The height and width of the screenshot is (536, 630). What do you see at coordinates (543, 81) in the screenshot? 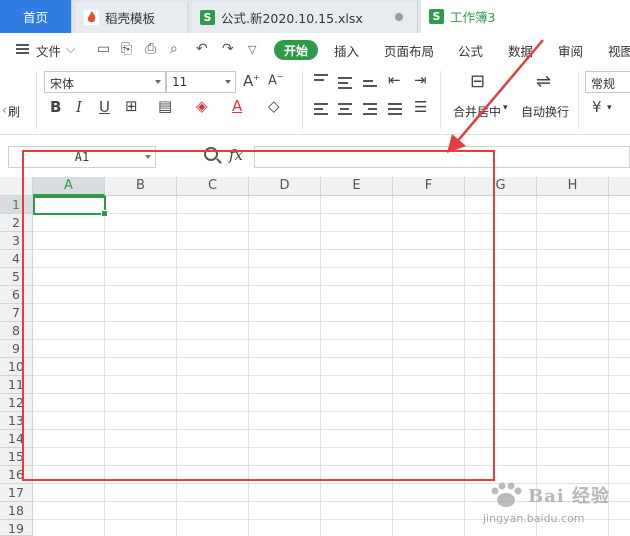
I see `wrap-text-icon: ⇌` at bounding box center [543, 81].